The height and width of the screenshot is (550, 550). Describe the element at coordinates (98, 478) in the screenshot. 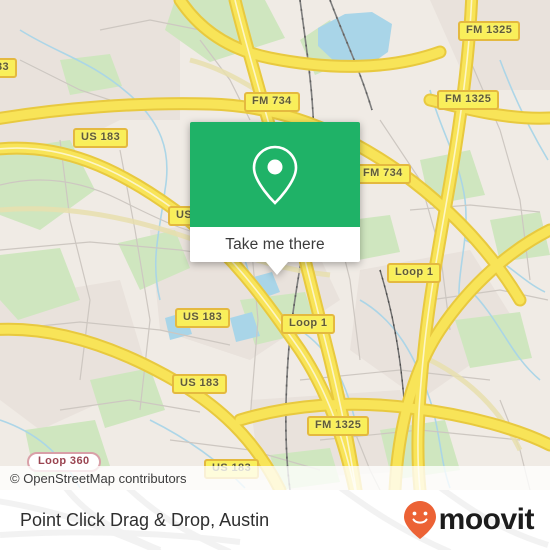

I see `attribution-text: © OpenStreetMap contributors` at that location.